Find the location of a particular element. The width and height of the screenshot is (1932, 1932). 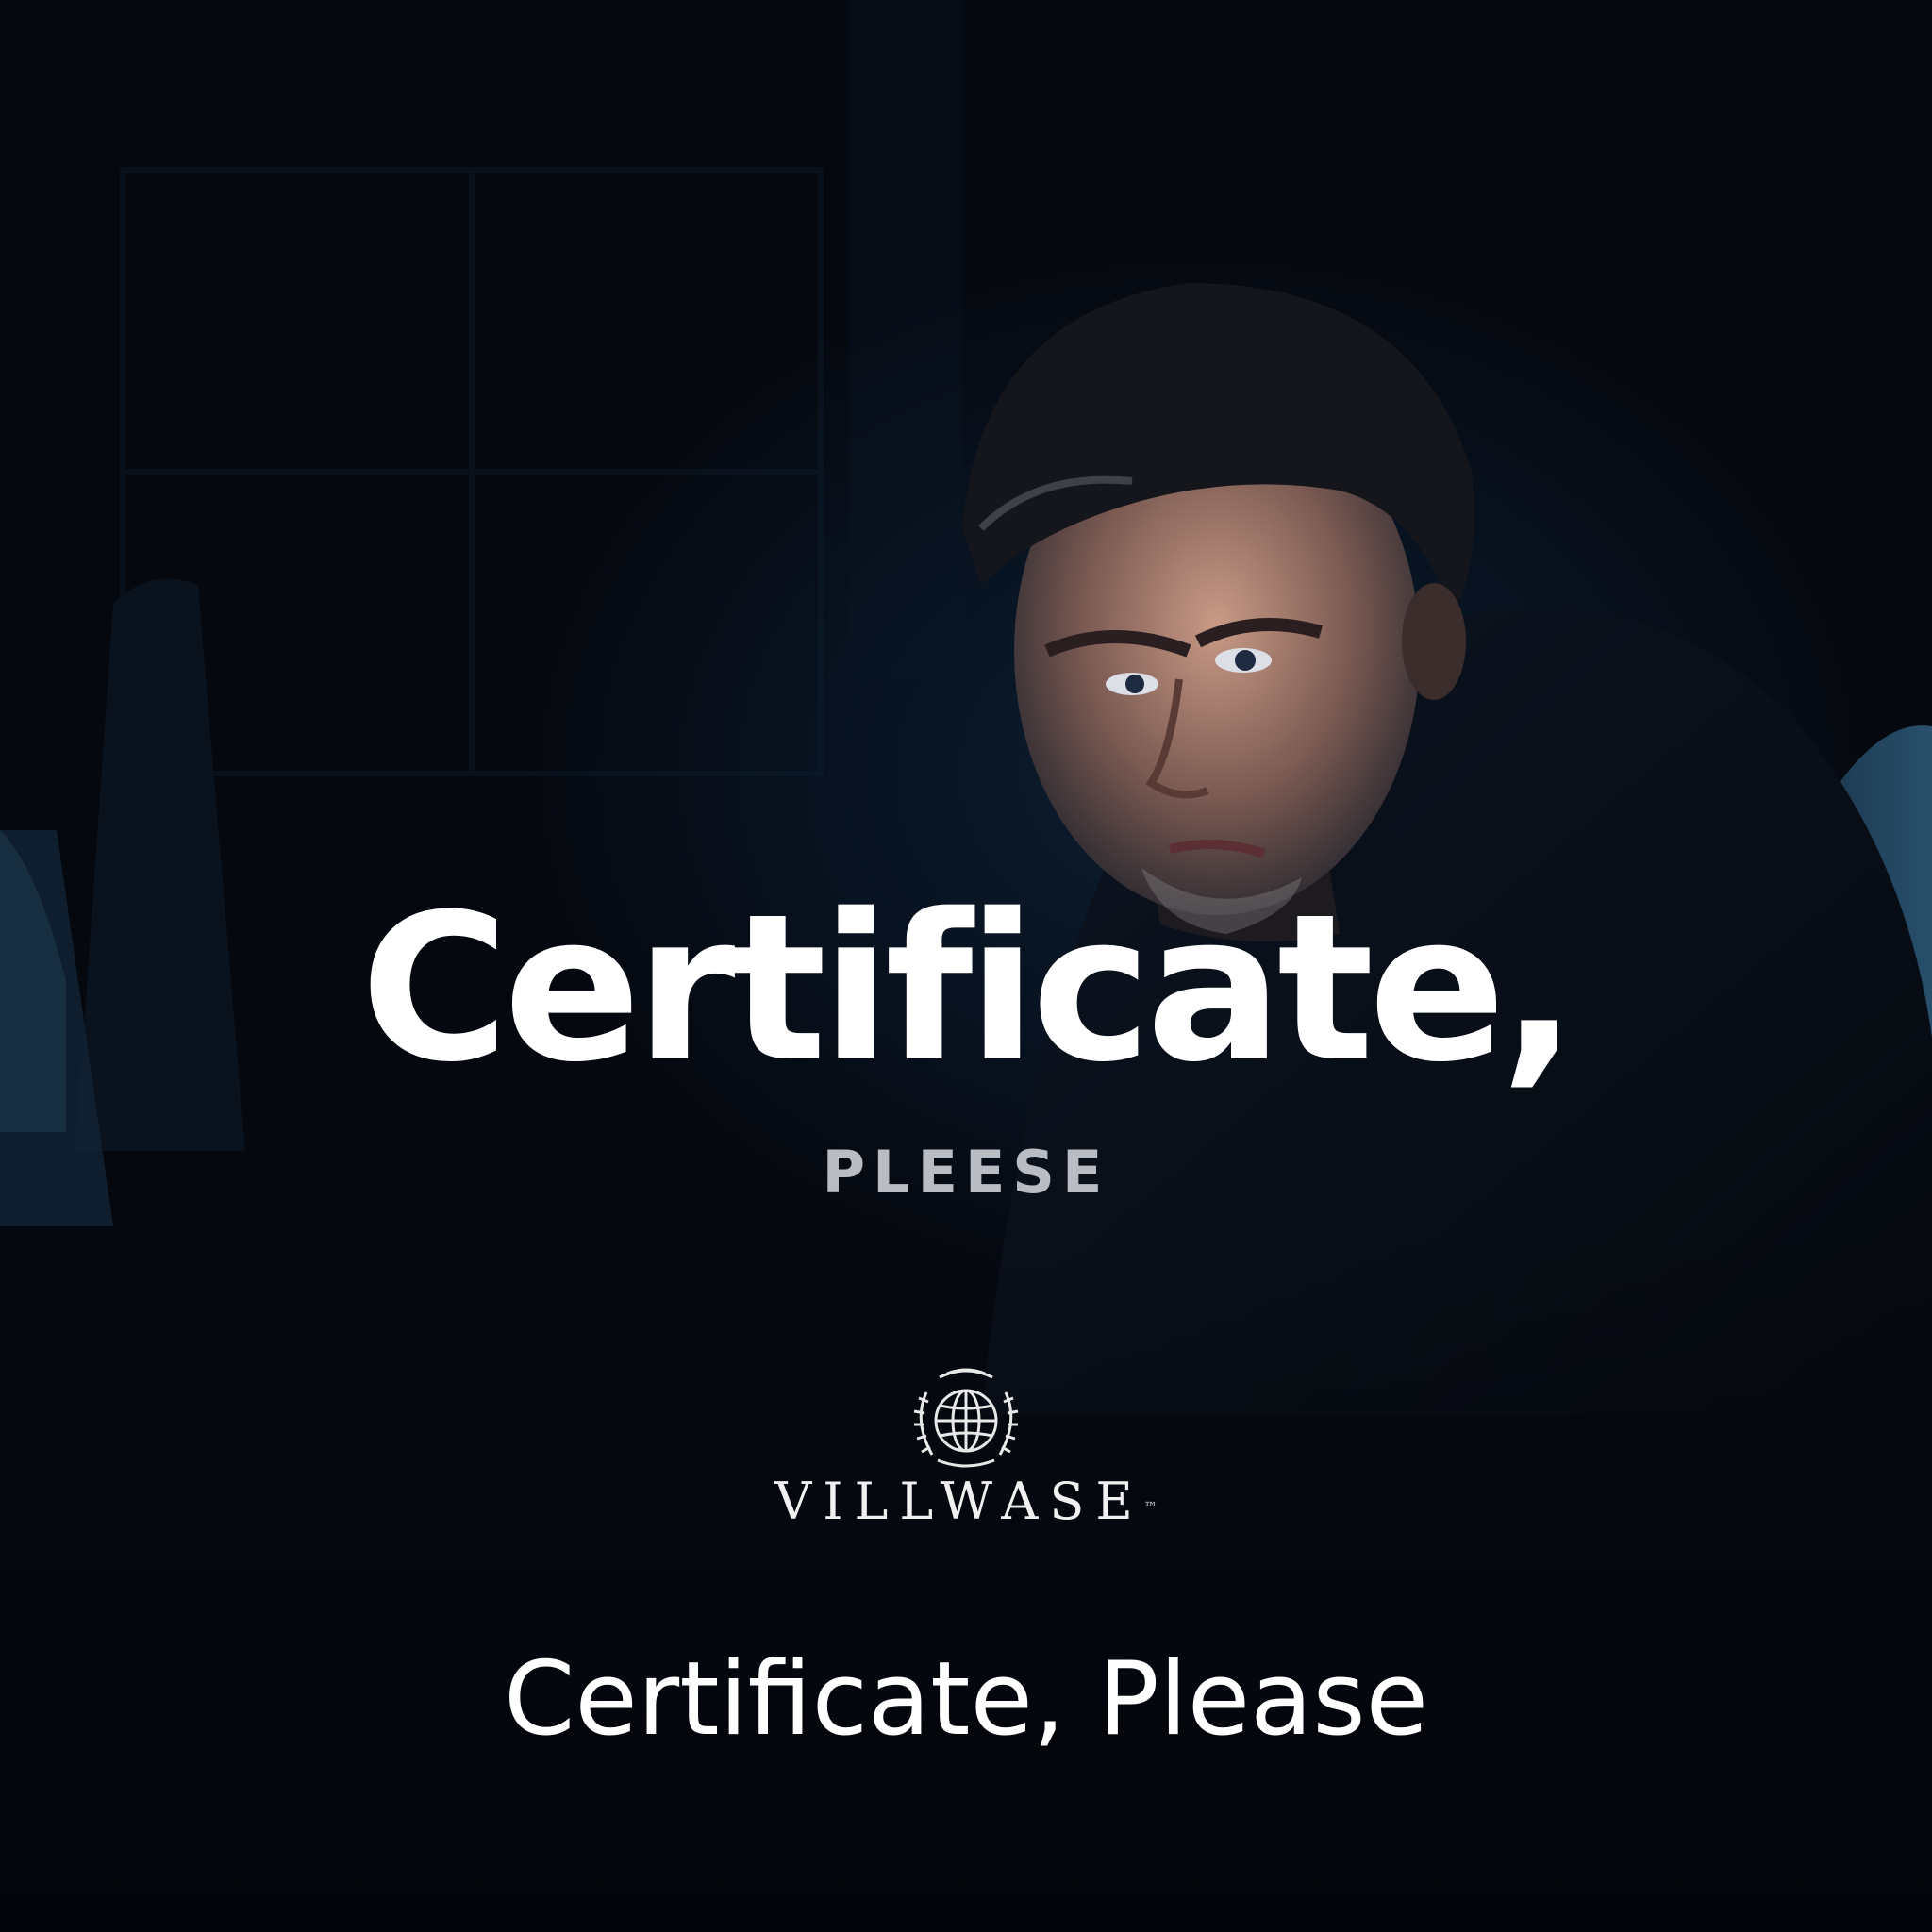

subhead: PLEESE is located at coordinates (966, 1172).